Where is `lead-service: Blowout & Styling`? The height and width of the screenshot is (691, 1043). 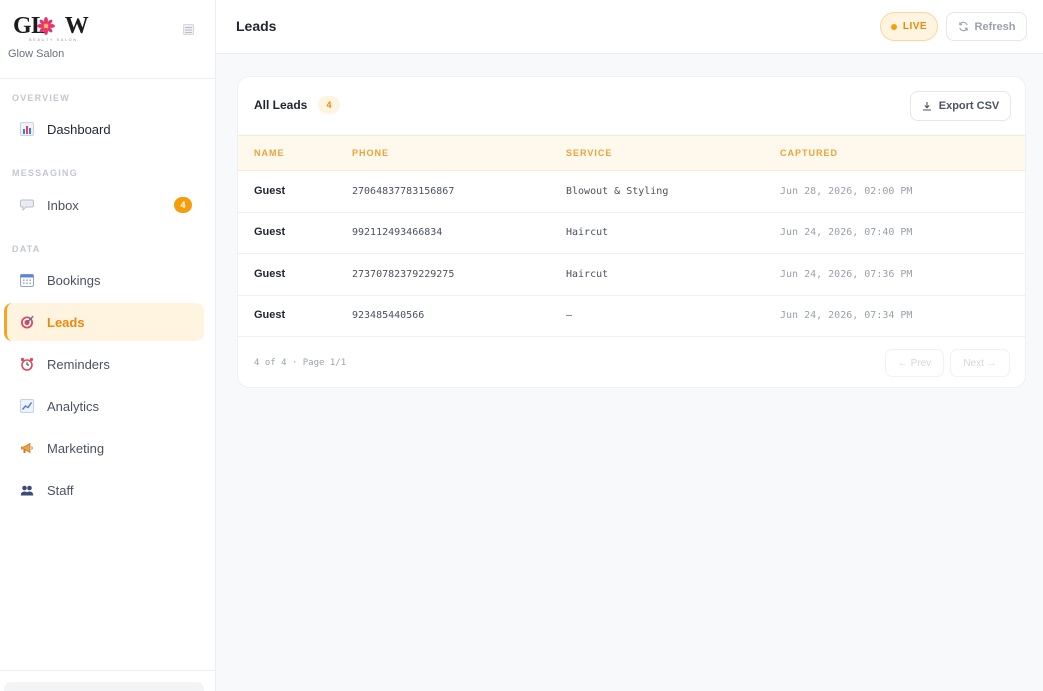 lead-service: Blowout & Styling is located at coordinates (617, 191).